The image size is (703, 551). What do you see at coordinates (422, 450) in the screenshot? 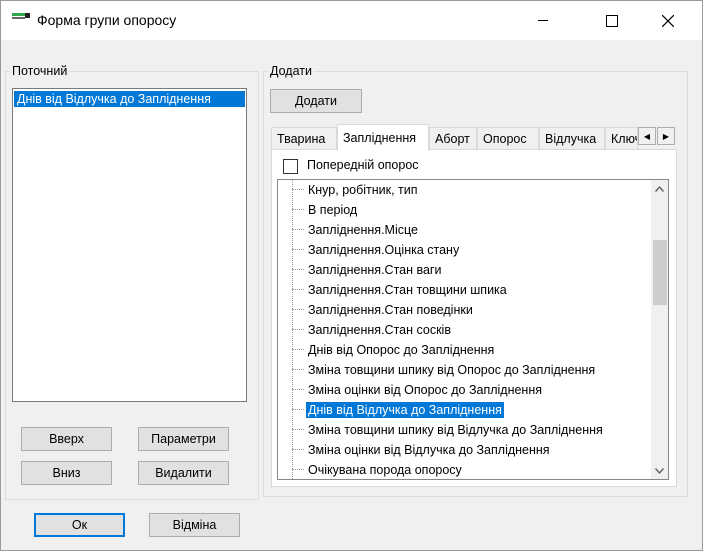
I see `tree-item: Зміна оцінки від Відлучка до Запліднення` at bounding box center [422, 450].